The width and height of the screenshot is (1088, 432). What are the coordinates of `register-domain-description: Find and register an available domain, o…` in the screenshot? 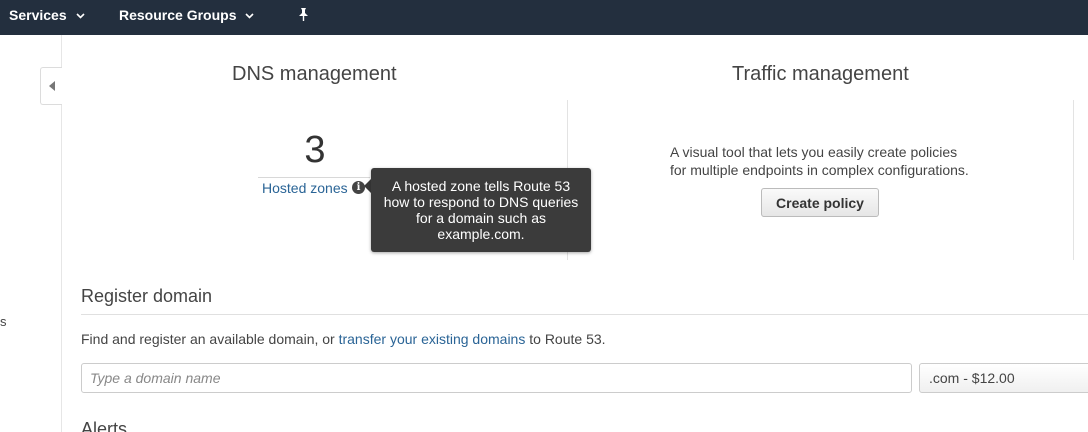 It's located at (343, 339).